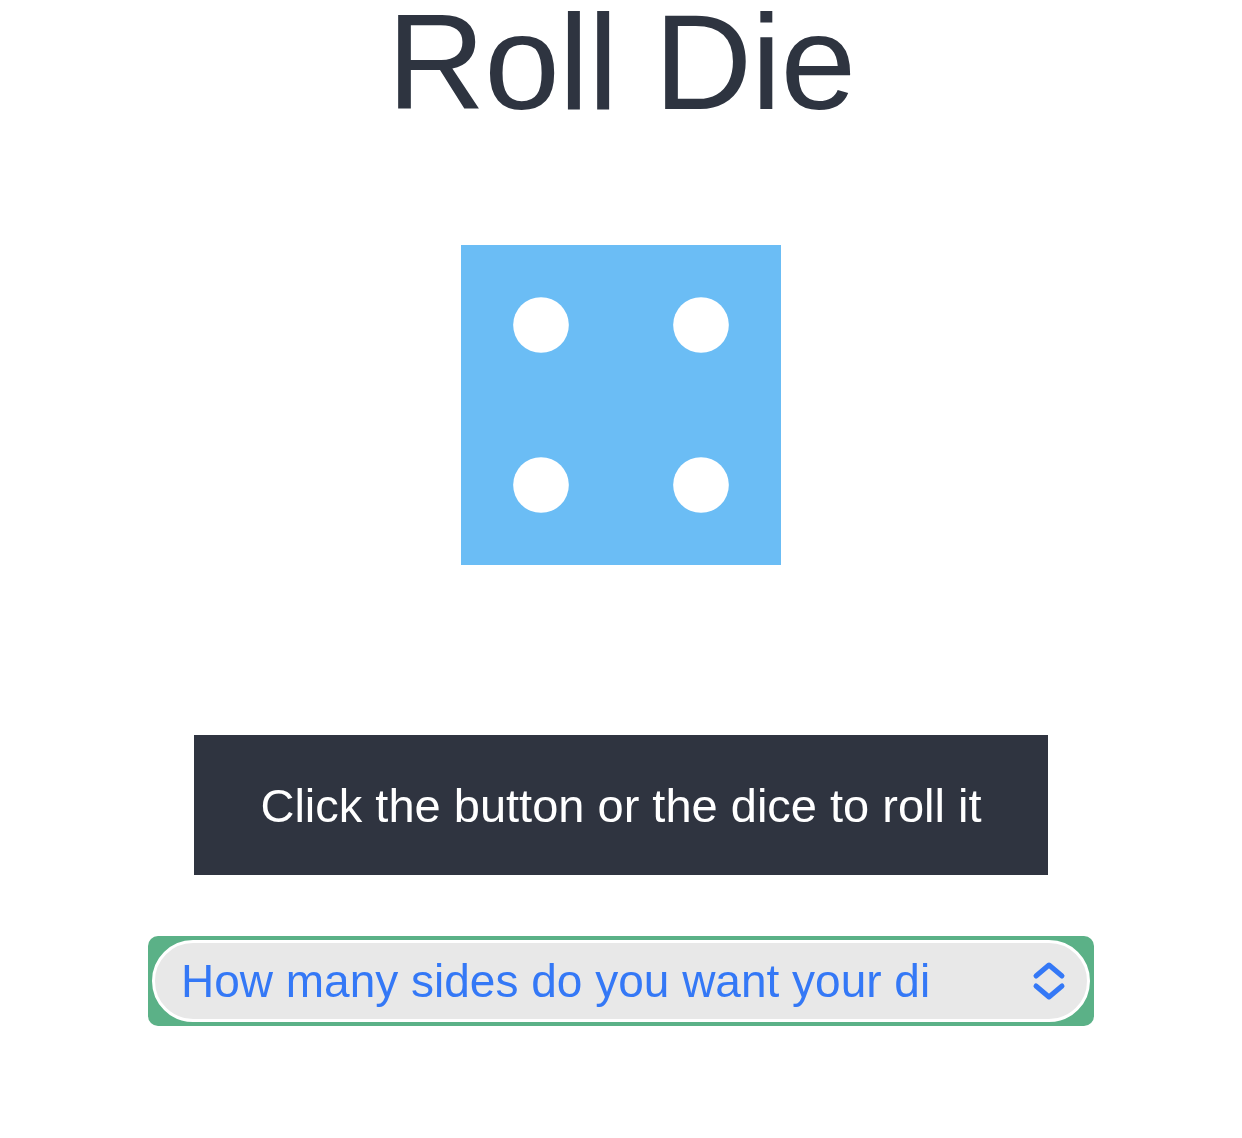 This screenshot has width=1242, height=1138. What do you see at coordinates (621, 805) in the screenshot?
I see `roll-button: Click the button or the dice to roll it` at bounding box center [621, 805].